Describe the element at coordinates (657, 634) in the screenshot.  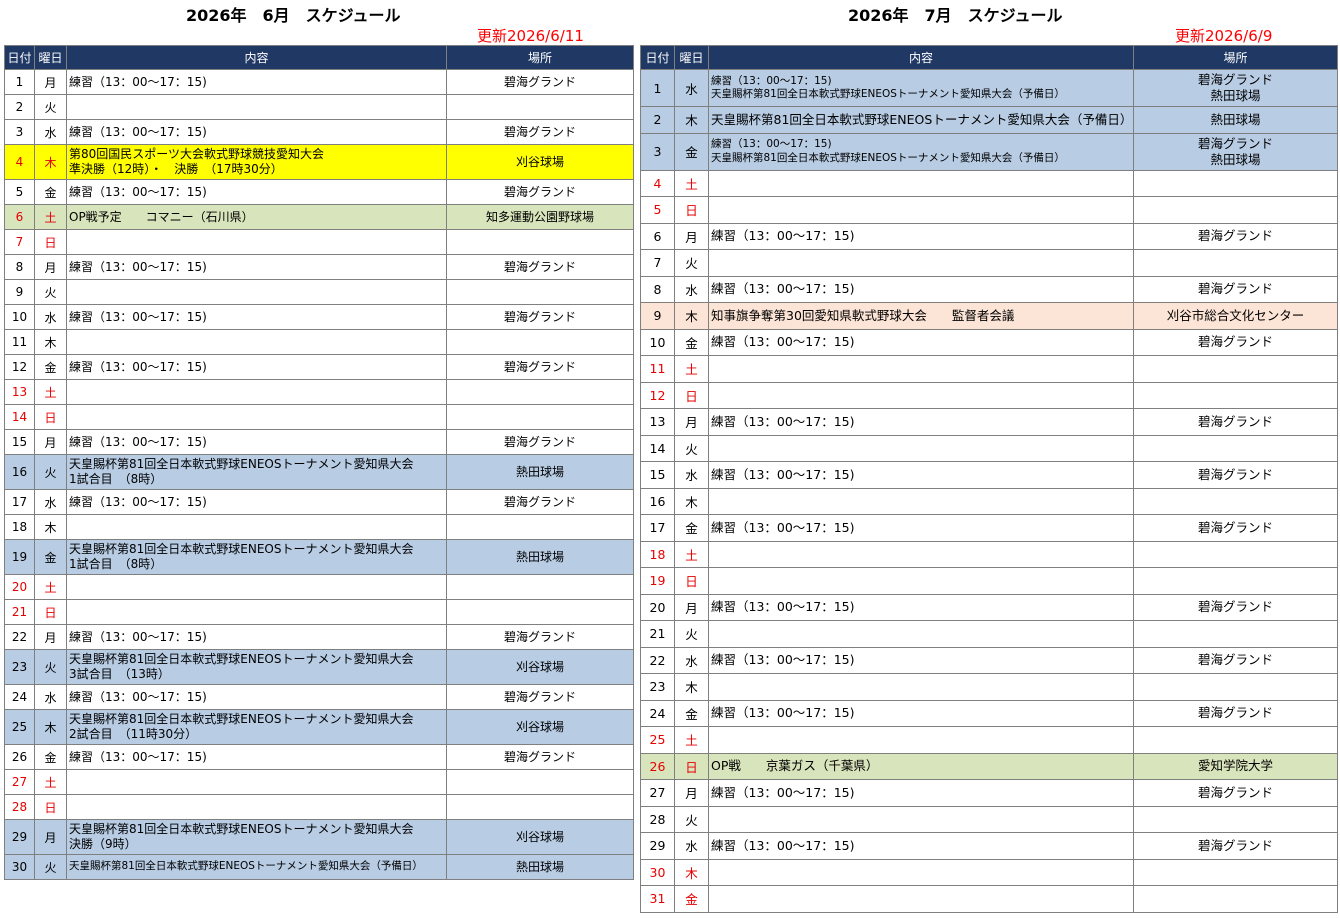
I see `day-cell: 21` at that location.